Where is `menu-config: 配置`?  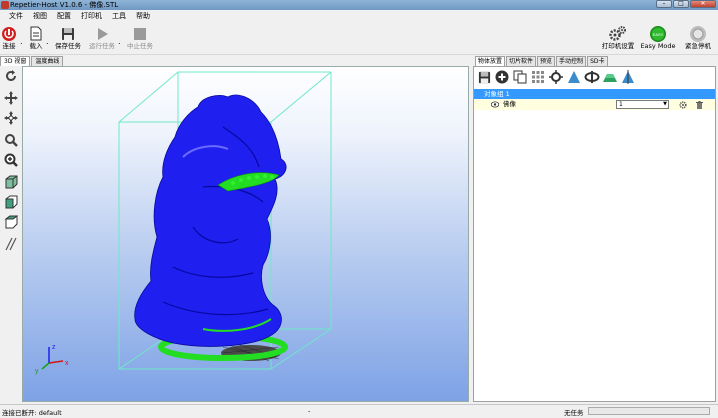
menu-config: 配置 is located at coordinates (64, 16).